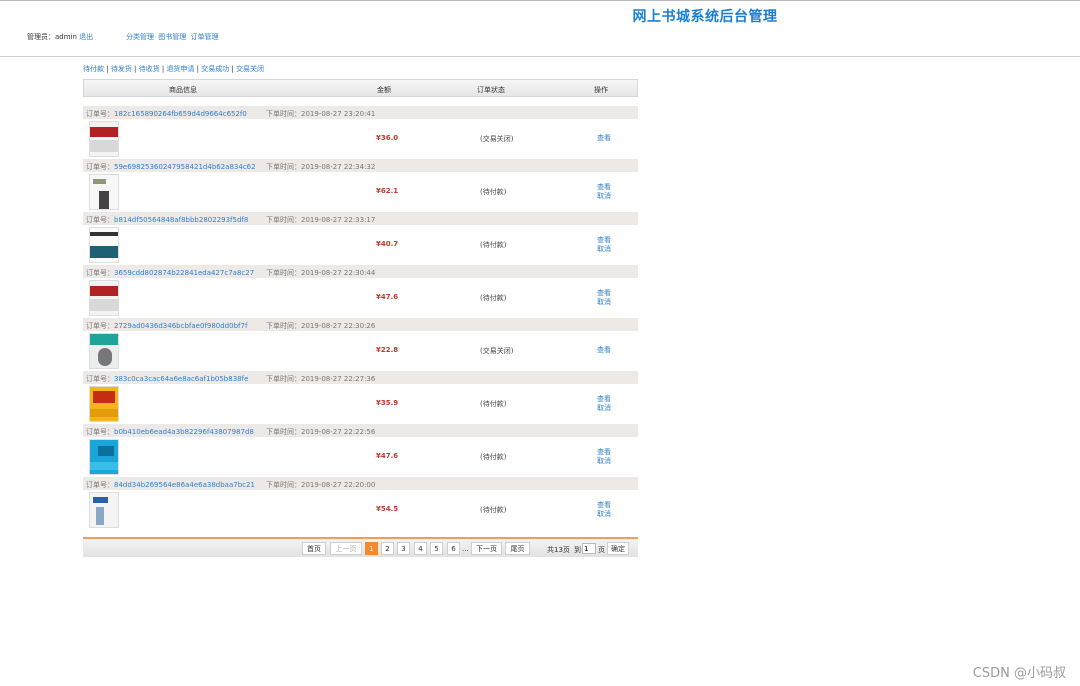 The width and height of the screenshot is (1080, 686). I want to click on filter-closed: 交易关闭, so click(250, 69).